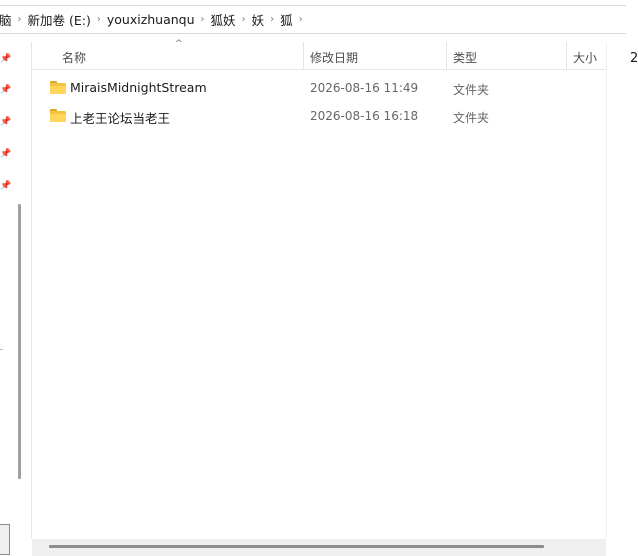 The height and width of the screenshot is (556, 638). Describe the element at coordinates (179, 44) in the screenshot. I see `sort-up-icon: ^` at that location.